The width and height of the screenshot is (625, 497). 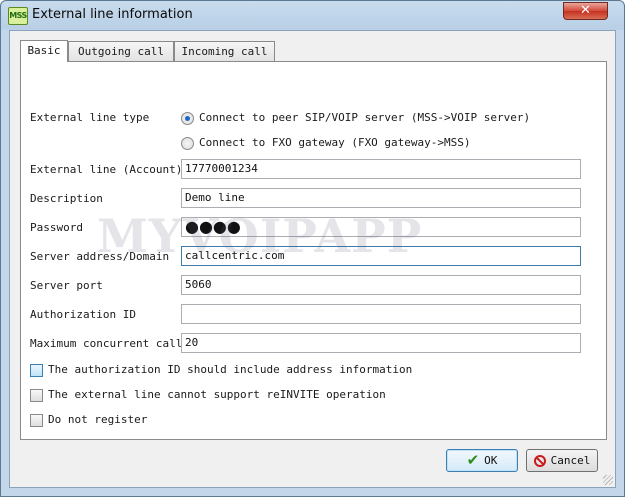 I want to click on tab-incoming-call: Incoming call, so click(x=224, y=51).